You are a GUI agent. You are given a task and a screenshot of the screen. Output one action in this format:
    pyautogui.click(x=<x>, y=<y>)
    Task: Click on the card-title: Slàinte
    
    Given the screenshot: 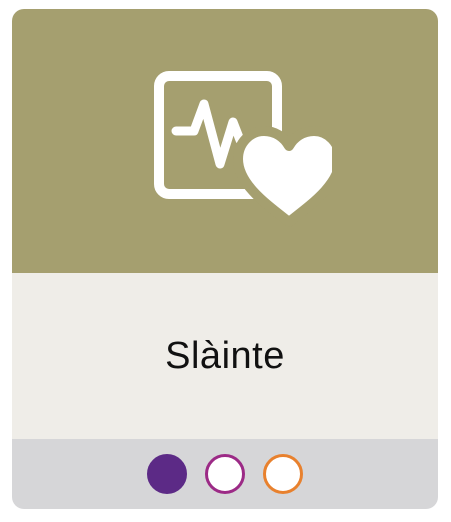 What is the action you would take?
    pyautogui.click(x=225, y=355)
    